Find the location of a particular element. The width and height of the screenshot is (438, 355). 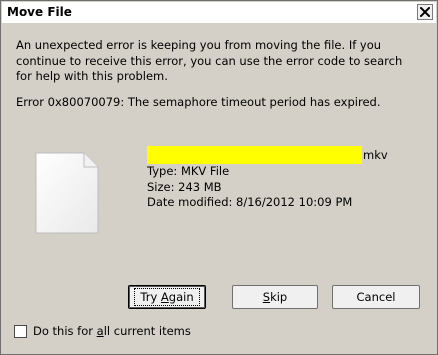

close-button is located at coordinates (425, 12).